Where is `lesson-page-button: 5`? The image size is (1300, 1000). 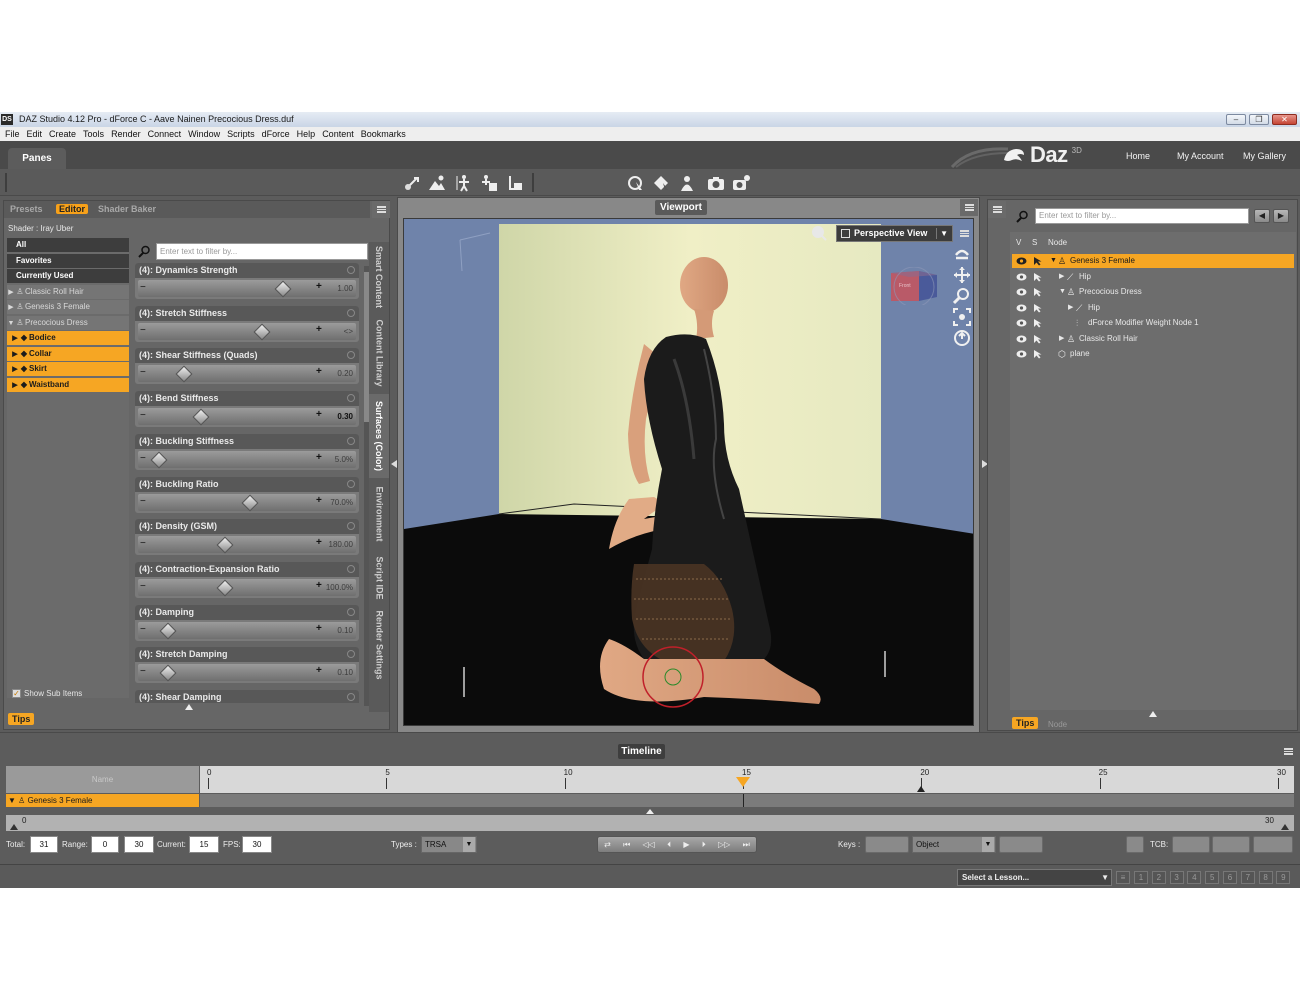 lesson-page-button: 5 is located at coordinates (1212, 877).